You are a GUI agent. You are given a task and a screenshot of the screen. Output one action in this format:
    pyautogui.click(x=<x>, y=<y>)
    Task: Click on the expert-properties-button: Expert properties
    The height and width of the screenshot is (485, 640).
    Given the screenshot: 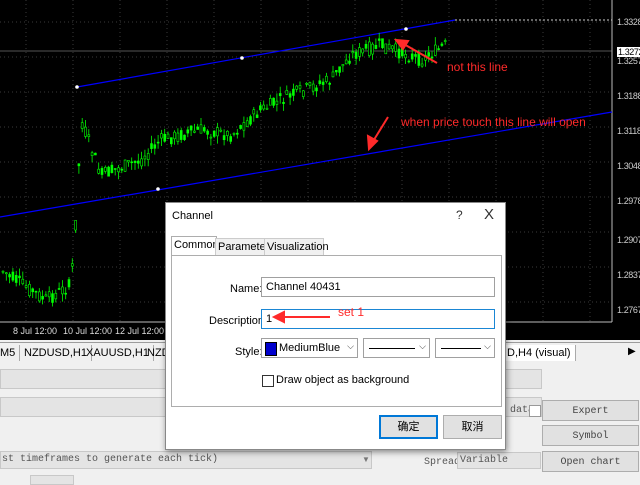 What is the action you would take?
    pyautogui.click(x=590, y=419)
    